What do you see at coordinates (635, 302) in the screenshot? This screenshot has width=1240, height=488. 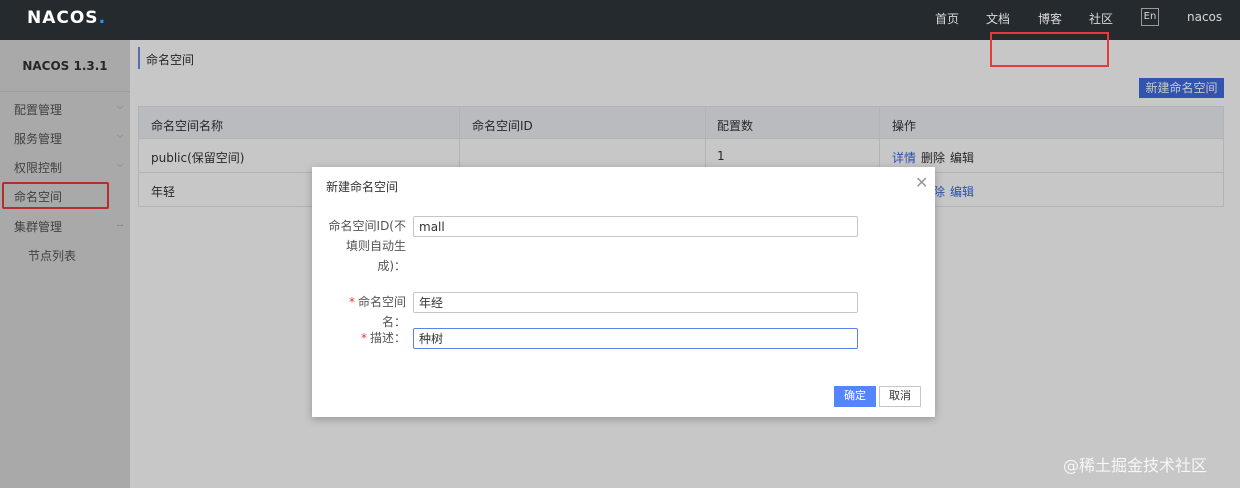 I see `namespace-name-input` at bounding box center [635, 302].